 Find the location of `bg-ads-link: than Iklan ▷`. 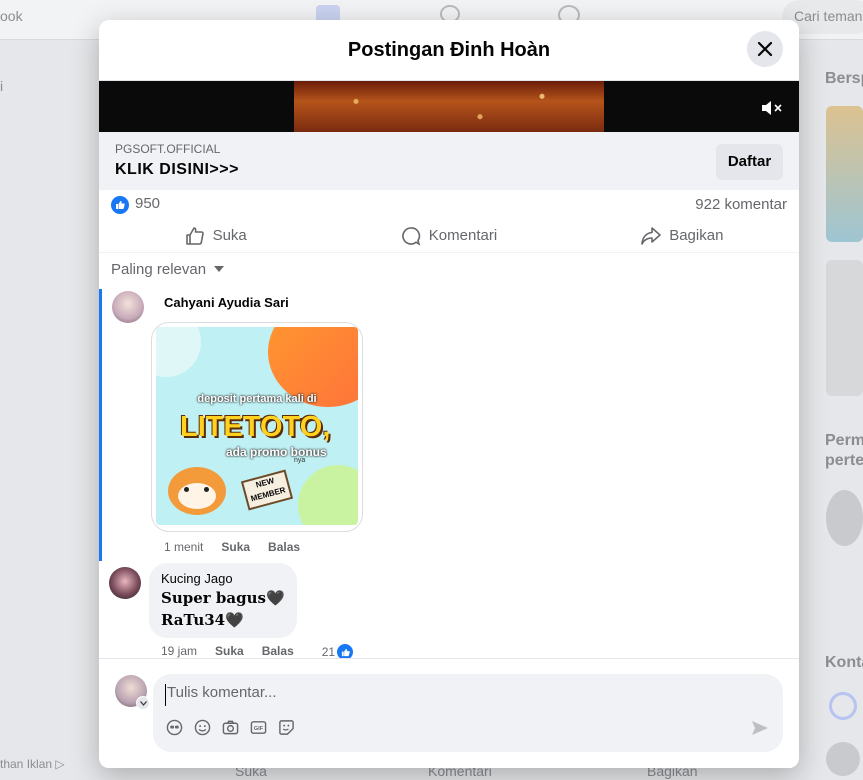

bg-ads-link: than Iklan ▷ is located at coordinates (32, 764).